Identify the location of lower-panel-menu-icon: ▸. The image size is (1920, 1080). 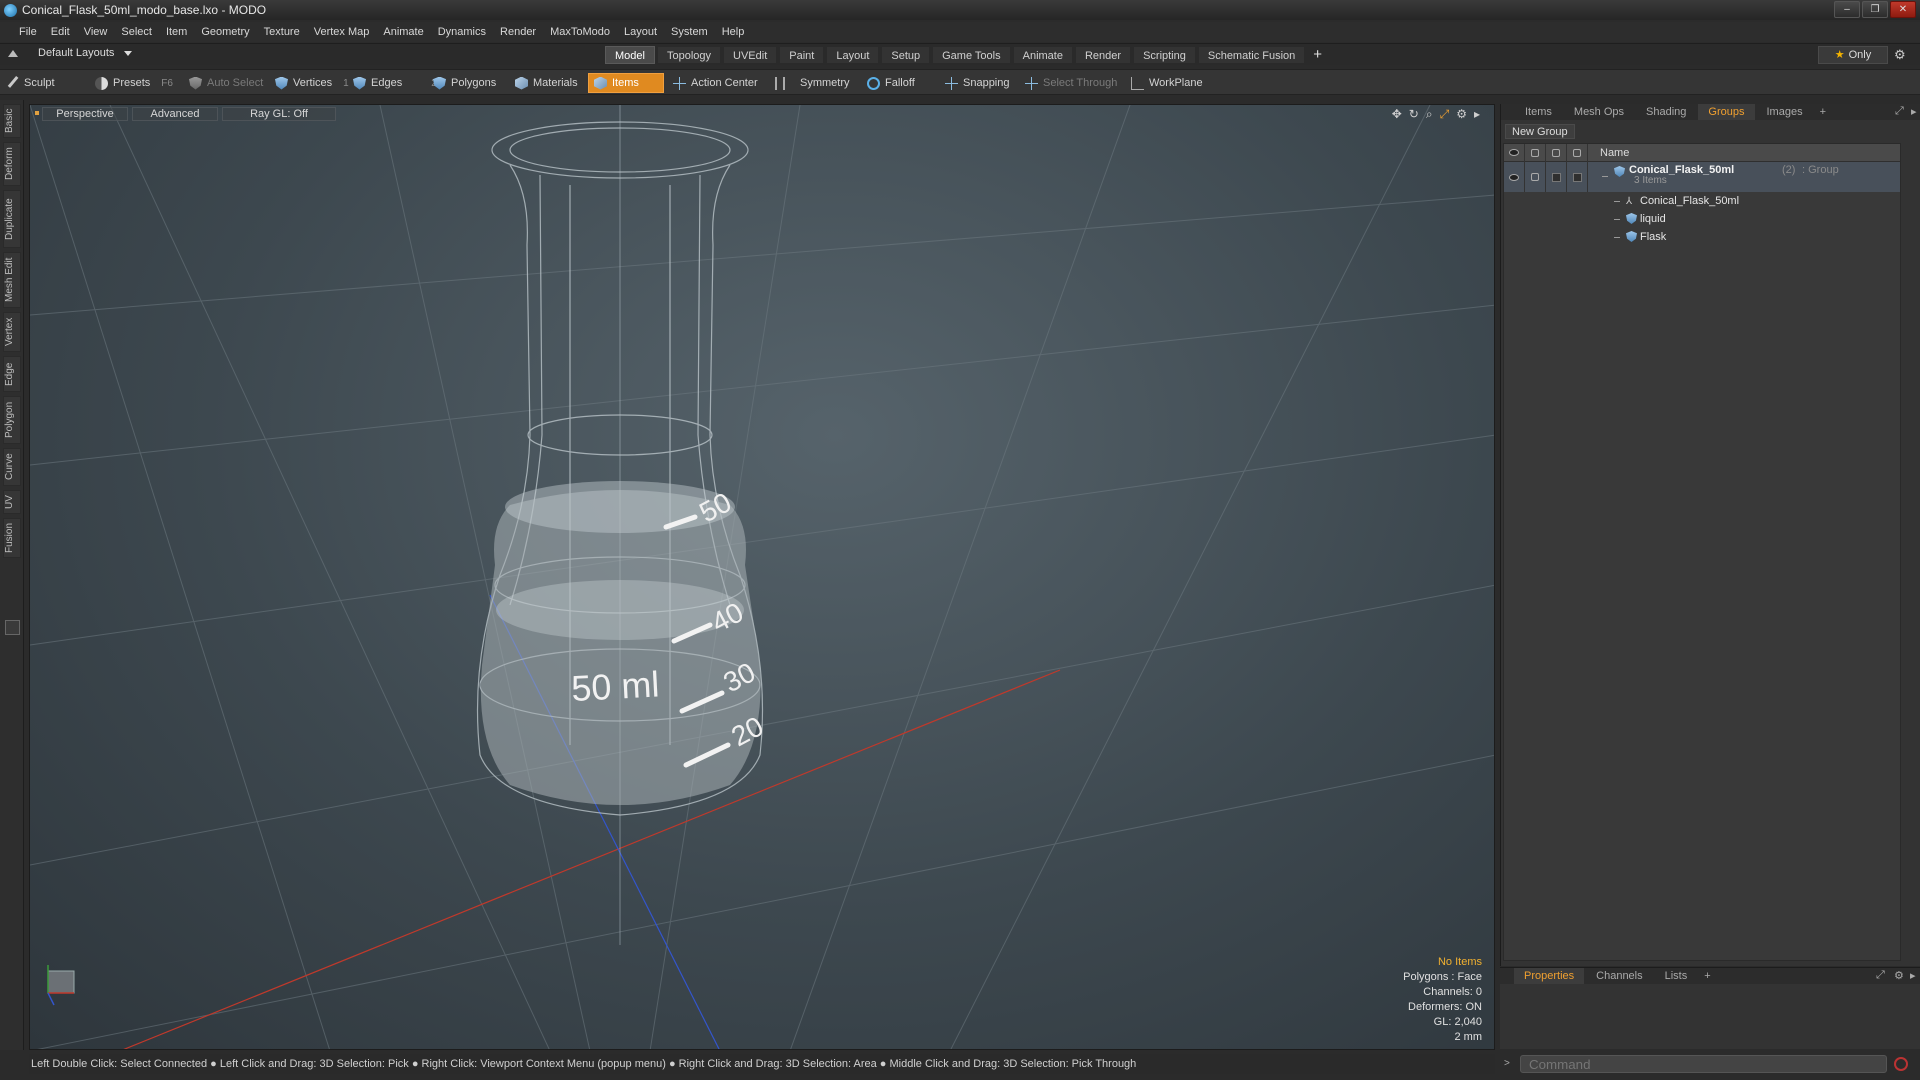
(1913, 975).